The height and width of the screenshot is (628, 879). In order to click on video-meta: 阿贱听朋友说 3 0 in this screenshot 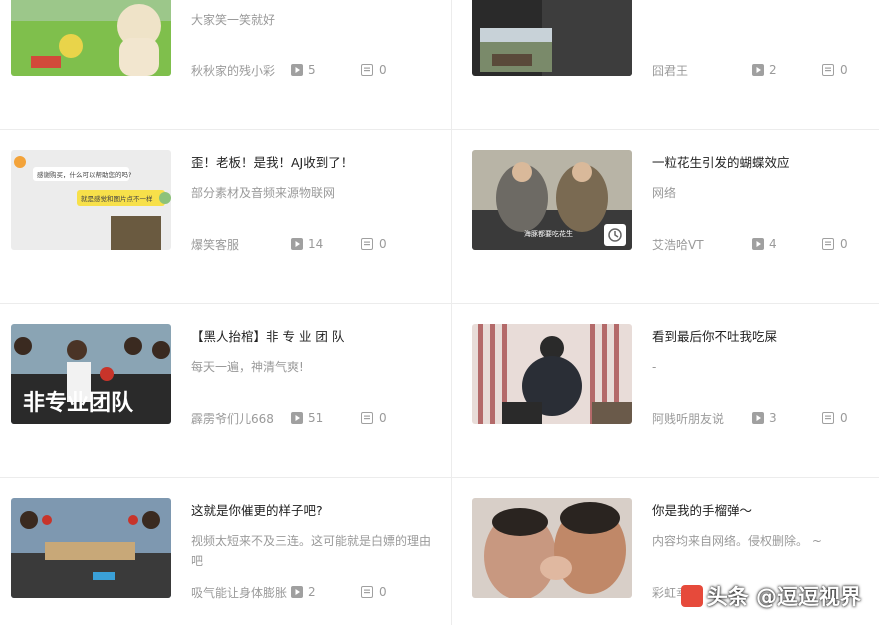, I will do `click(750, 418)`.